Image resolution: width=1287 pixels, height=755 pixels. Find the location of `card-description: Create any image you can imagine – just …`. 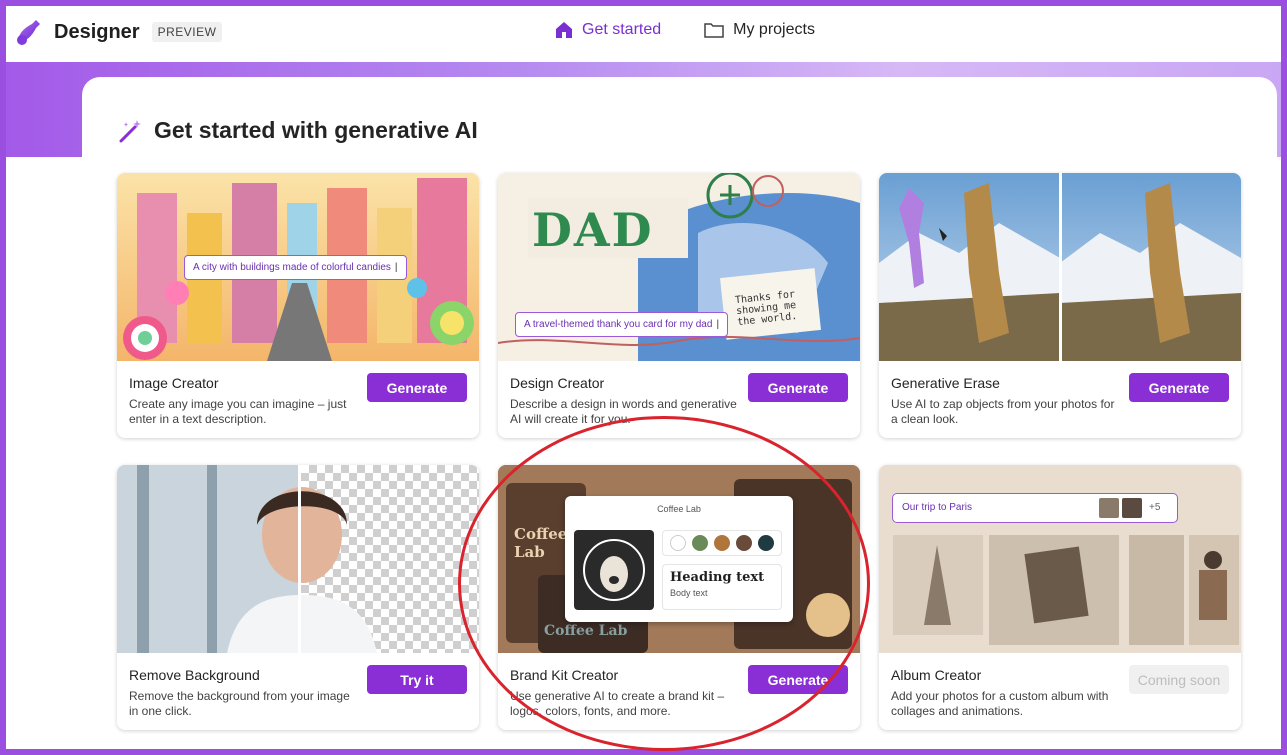

card-description: Create any image you can imagine – just … is located at coordinates (238, 411).